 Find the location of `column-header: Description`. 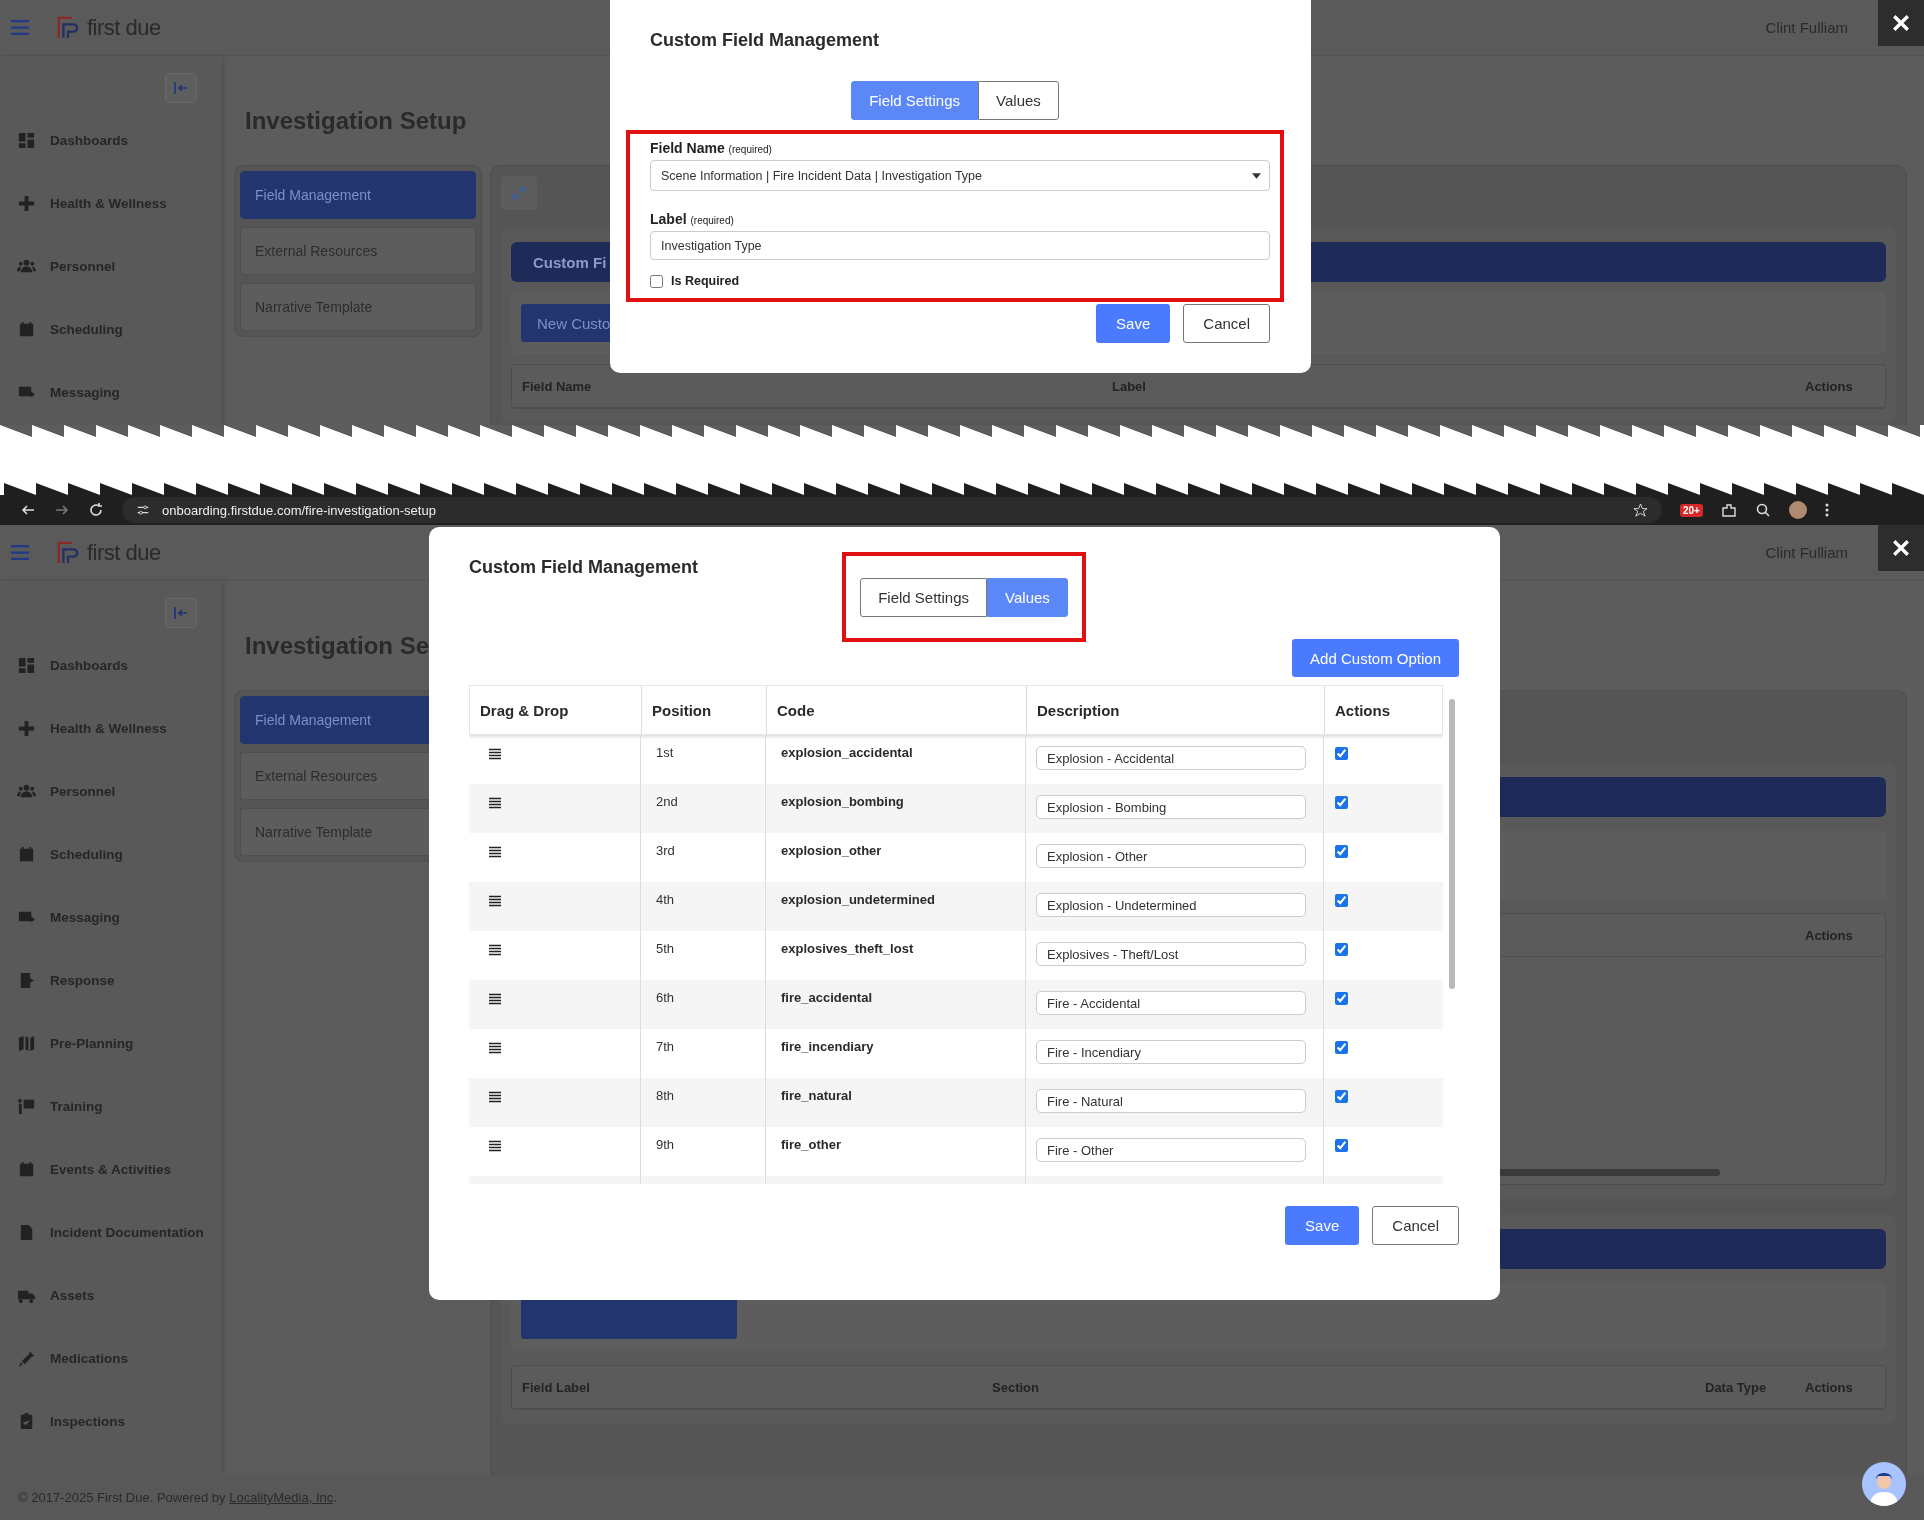

column-header: Description is located at coordinates (1175, 710).